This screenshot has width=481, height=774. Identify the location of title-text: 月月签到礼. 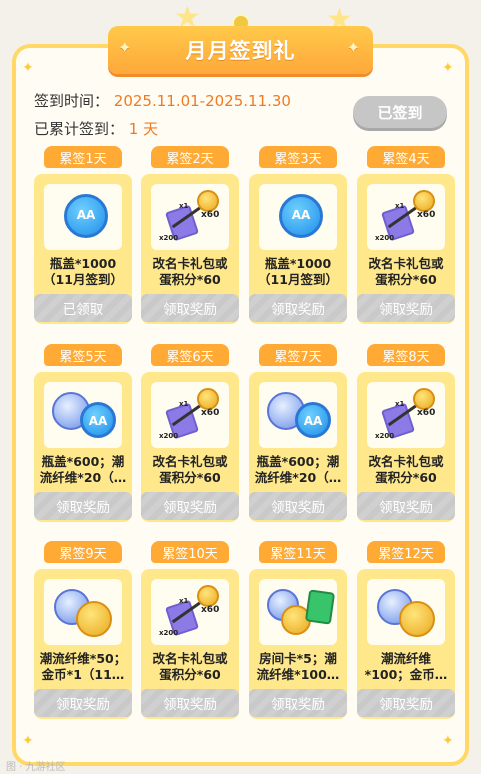
(240, 51).